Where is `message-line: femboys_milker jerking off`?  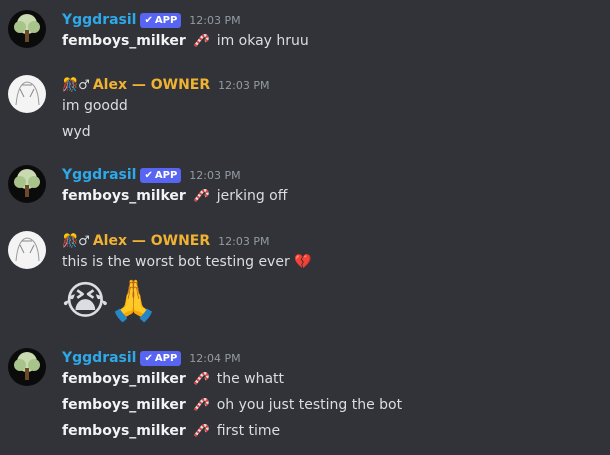
message-line: femboys_milker jerking off is located at coordinates (174, 196).